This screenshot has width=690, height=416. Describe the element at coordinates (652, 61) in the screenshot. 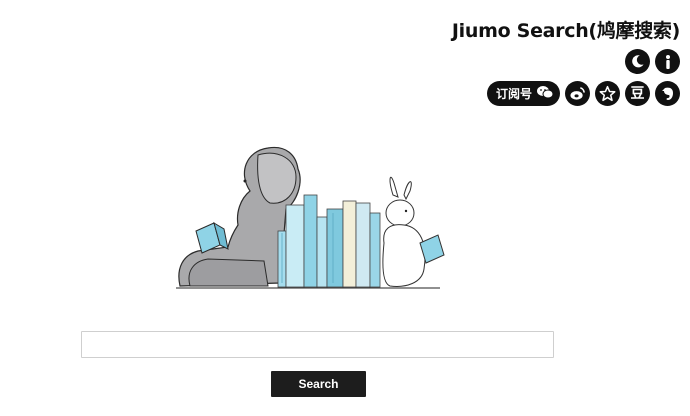

I see `top-icons` at that location.